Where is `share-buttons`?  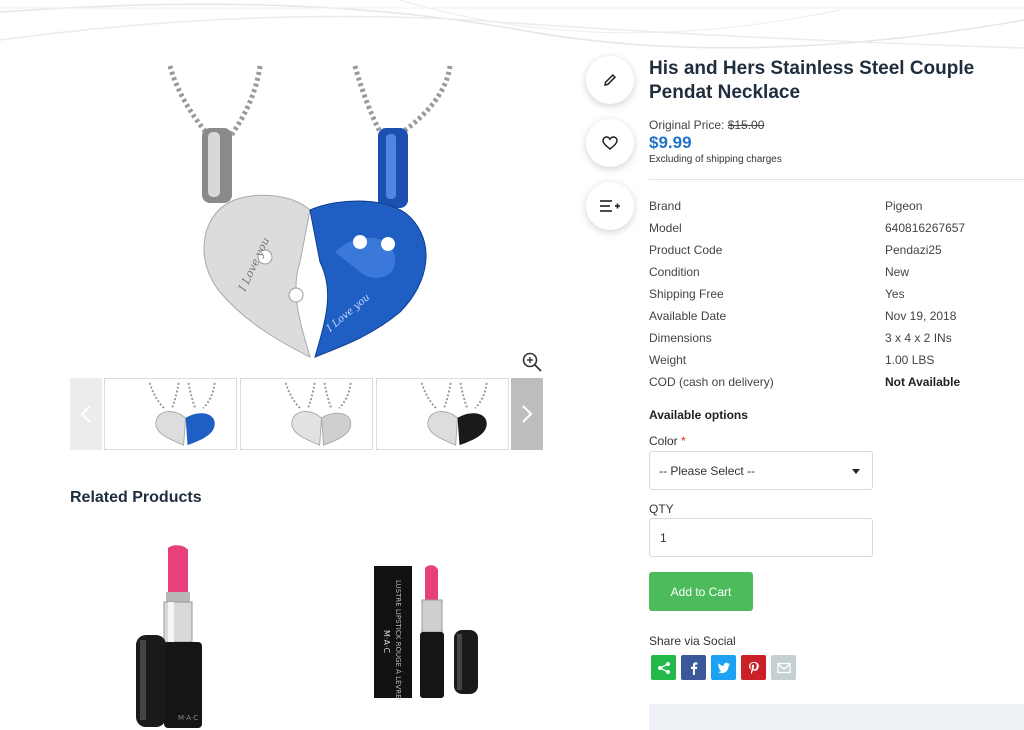
share-buttons is located at coordinates (723, 667).